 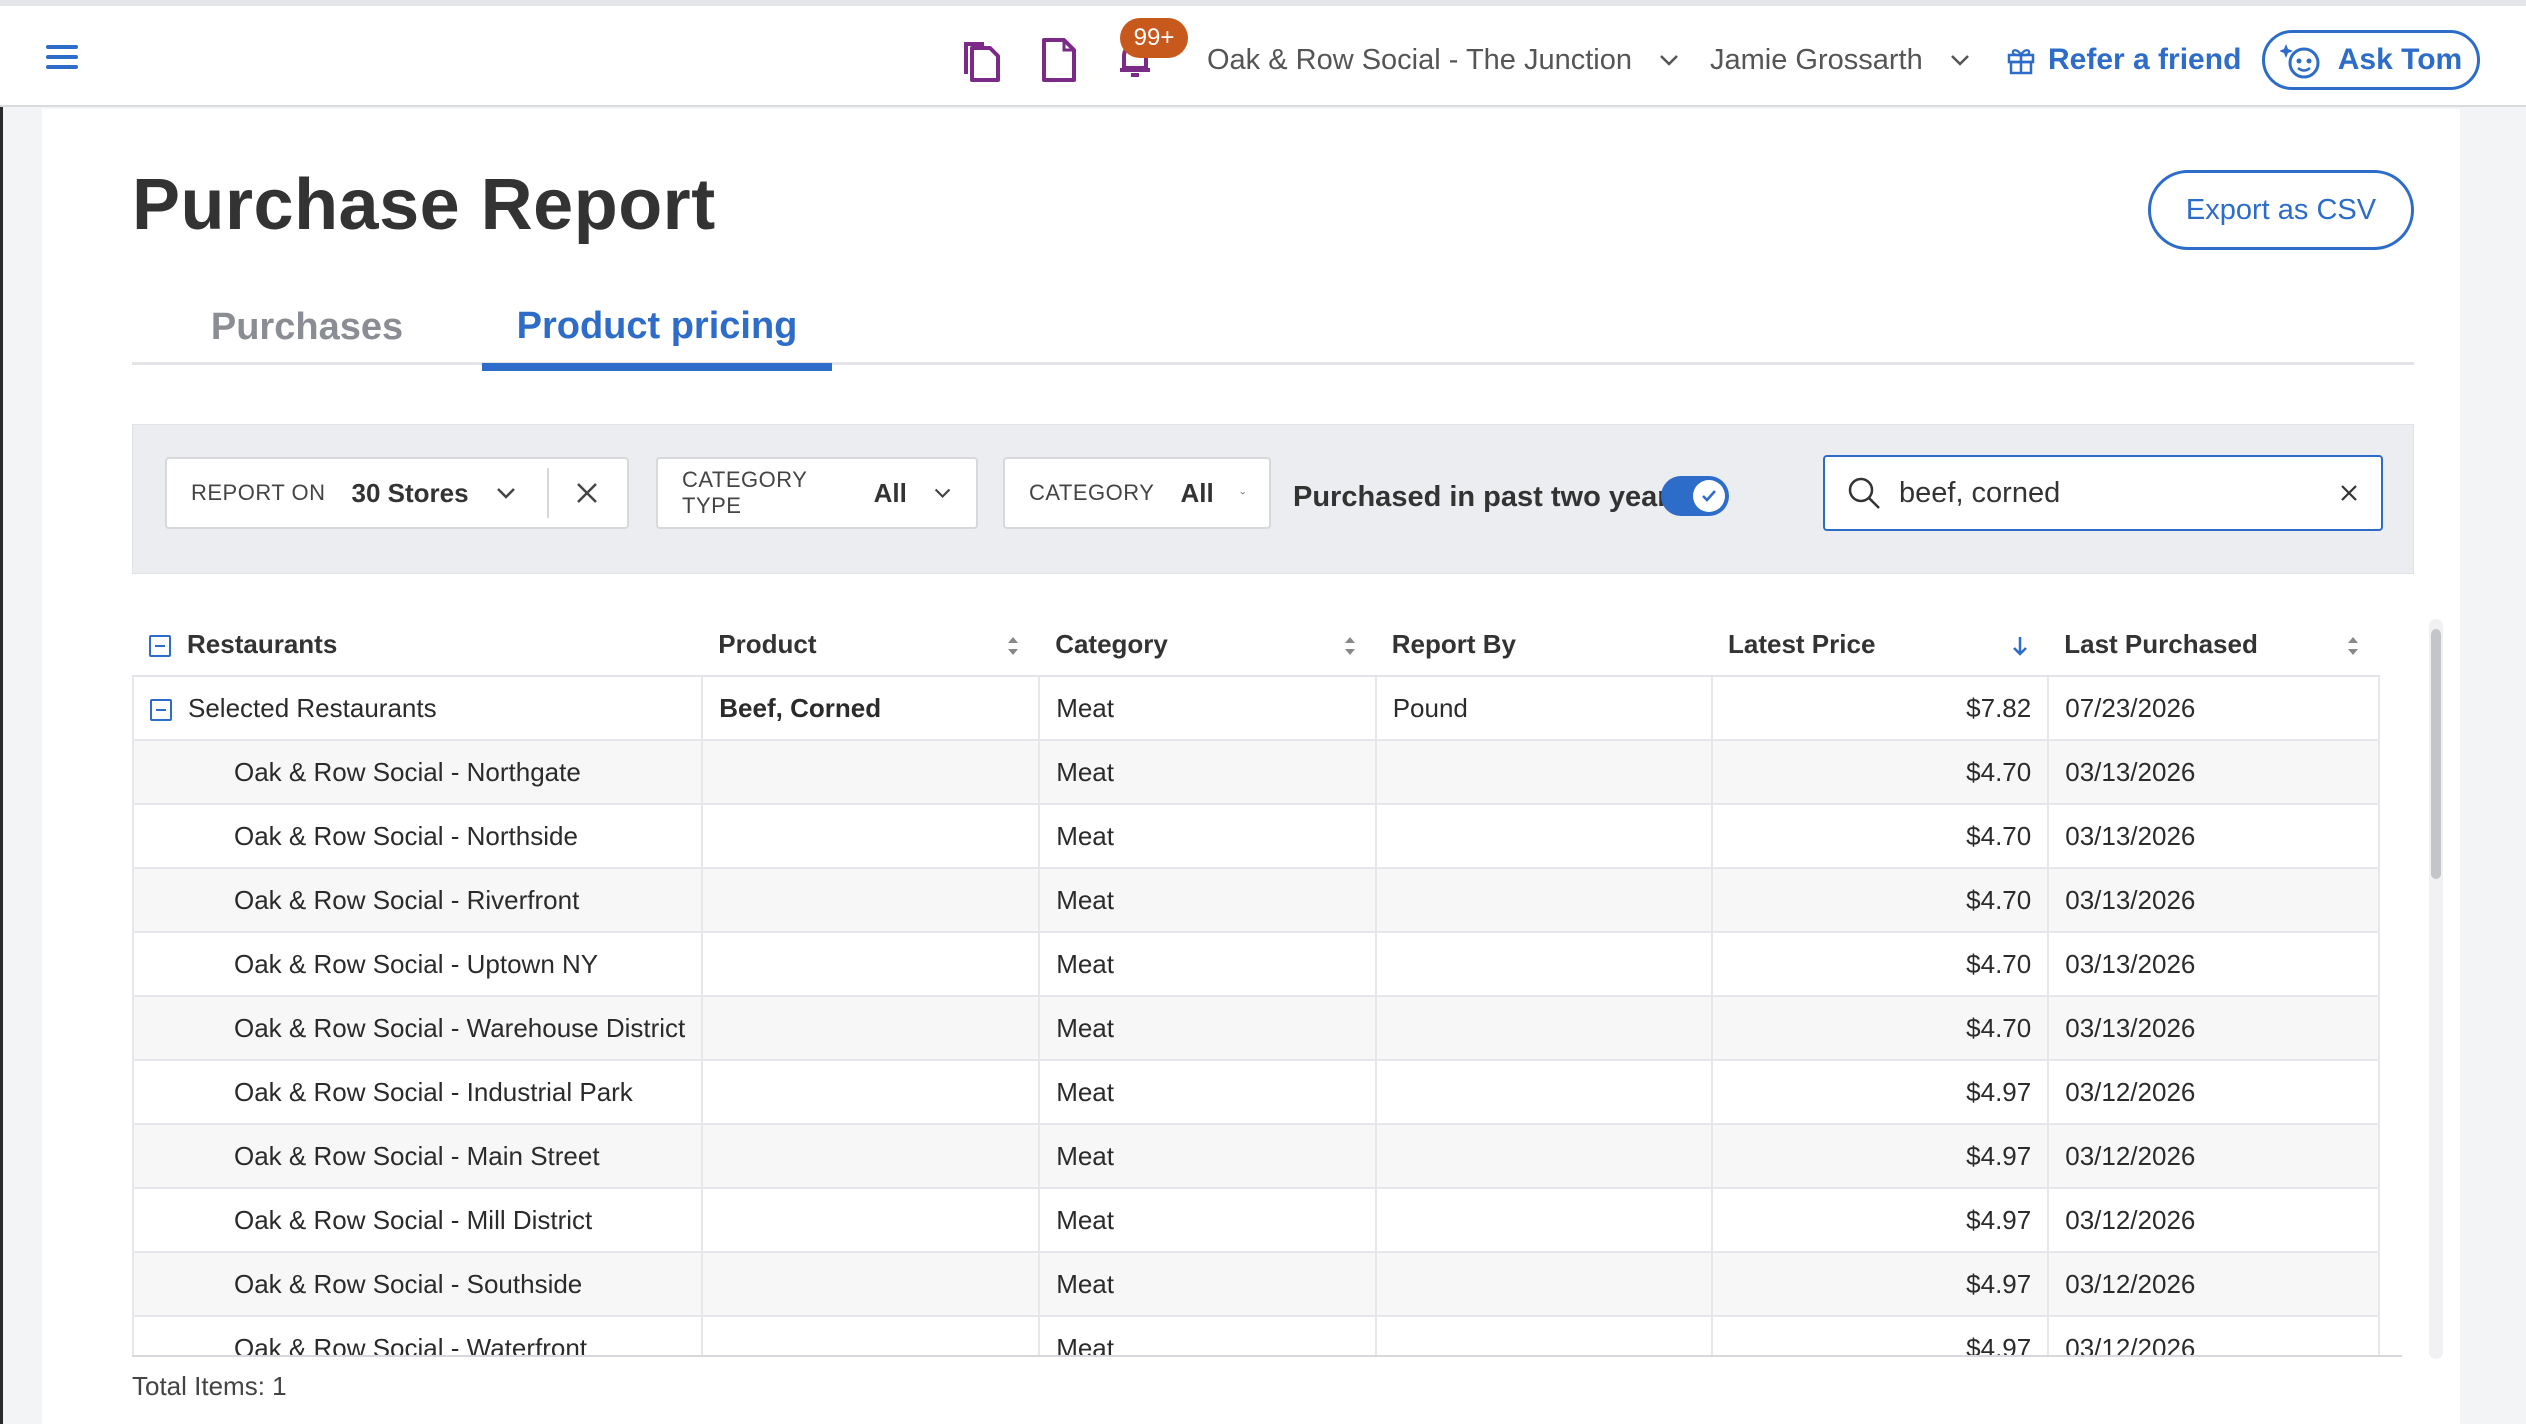 What do you see at coordinates (418, 708) in the screenshot?
I see `group-restaurant-cell: Selected Restaurants` at bounding box center [418, 708].